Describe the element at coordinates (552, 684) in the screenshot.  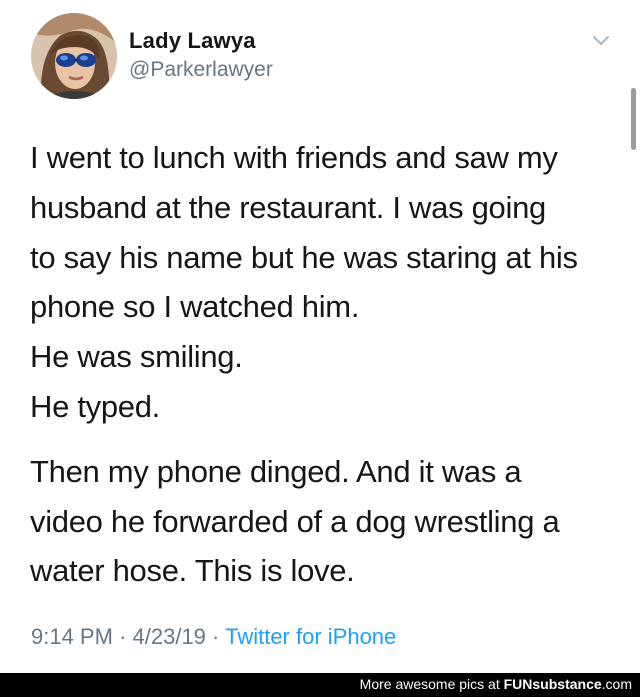
I see `watermark-brand: FUNsubstance` at that location.